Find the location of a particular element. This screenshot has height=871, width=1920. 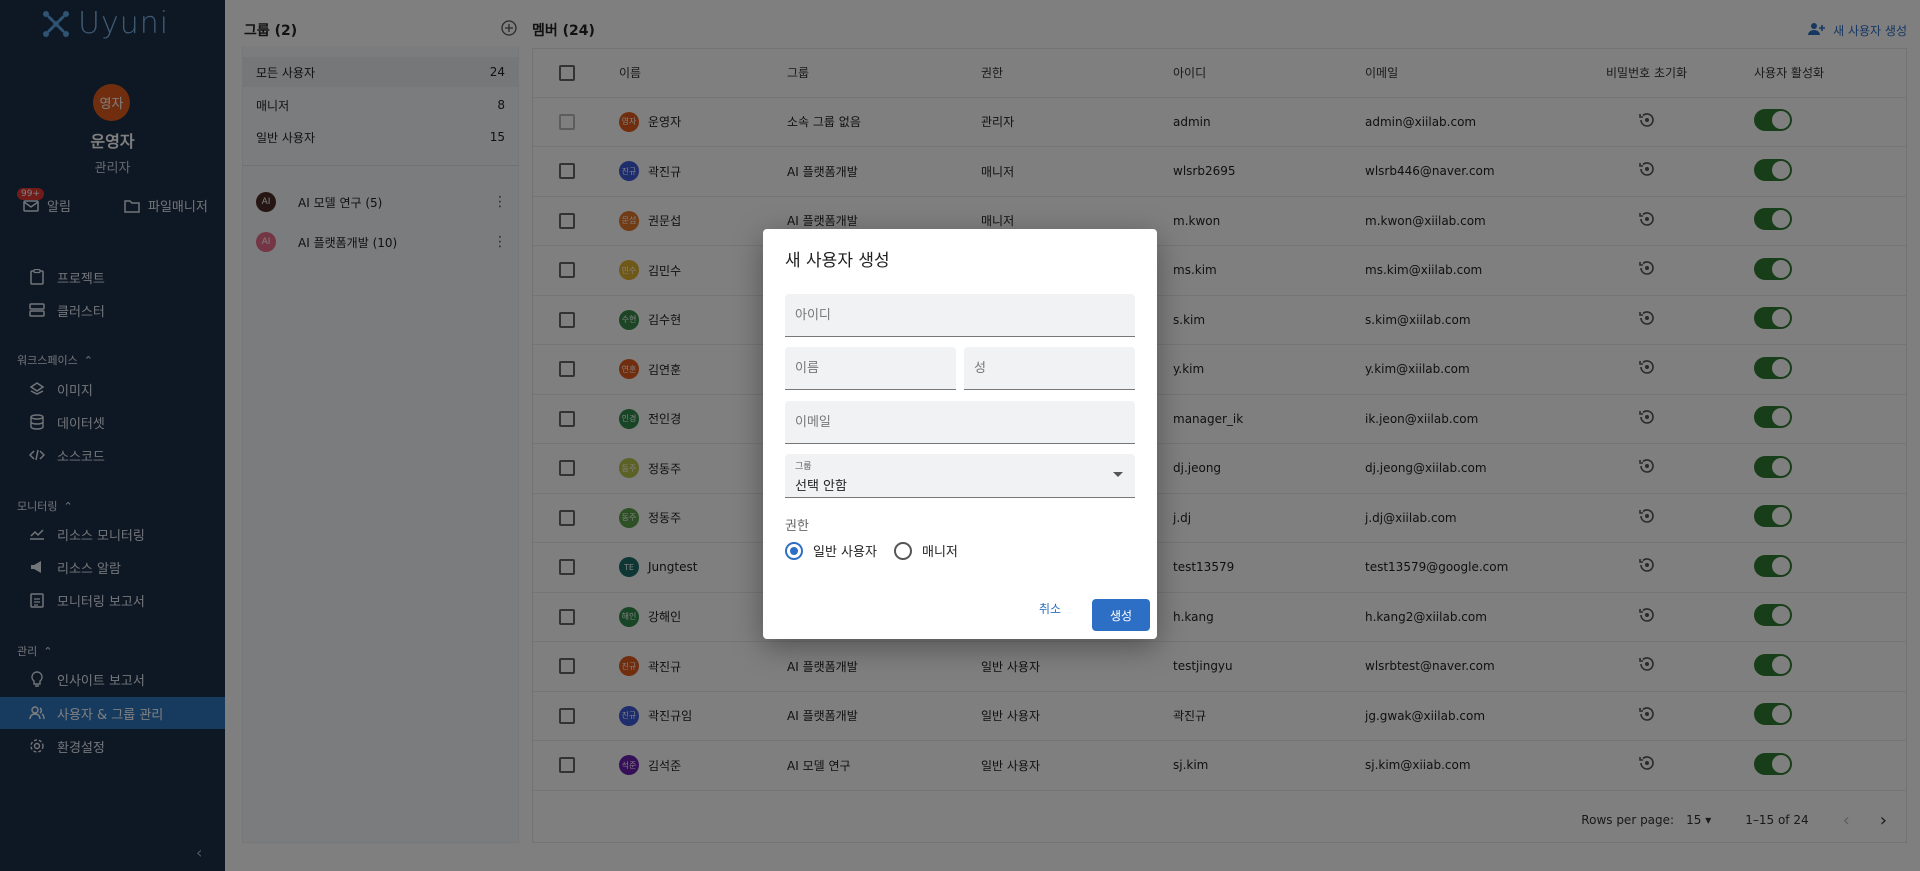

first-name-field is located at coordinates (870, 368).